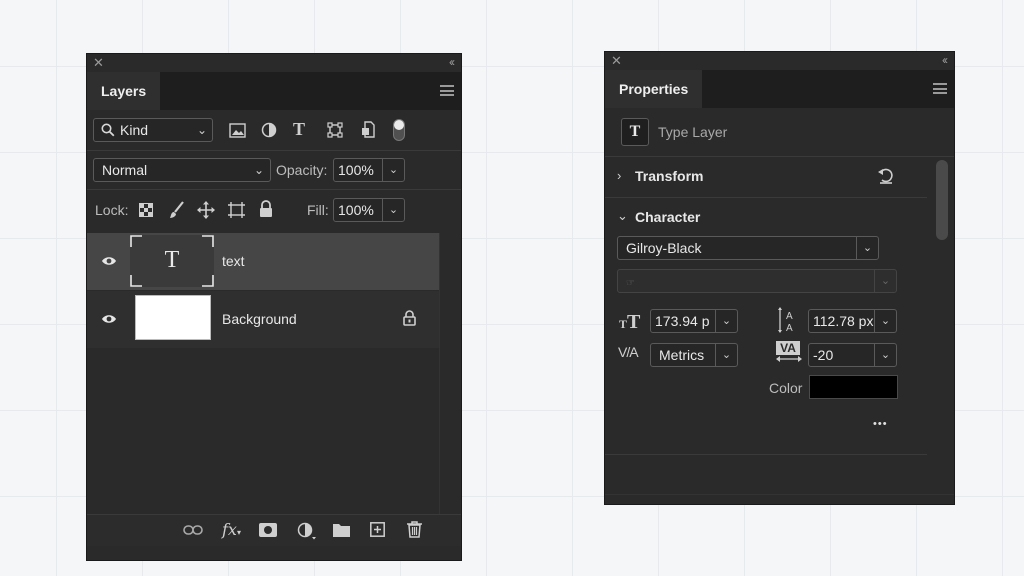 The width and height of the screenshot is (1024, 576). What do you see at coordinates (274, 170) in the screenshot?
I see `blend-row: Normal ⌄ Opacity: 100% ⌄` at bounding box center [274, 170].